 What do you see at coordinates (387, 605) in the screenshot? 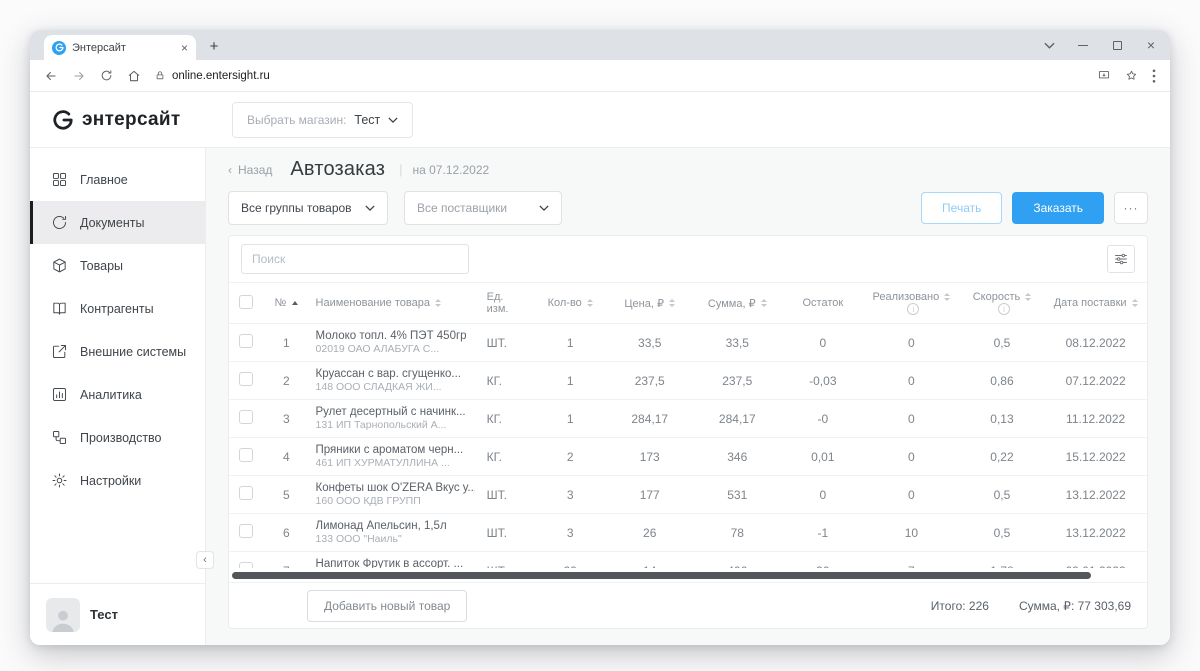
I see `add-product-button: Добавить новый товар` at bounding box center [387, 605].